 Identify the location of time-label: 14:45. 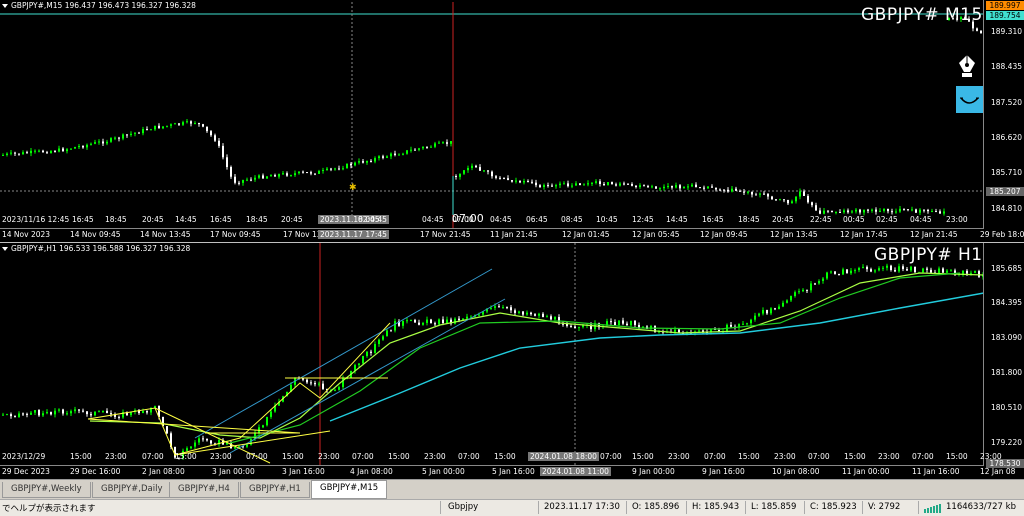
(677, 219).